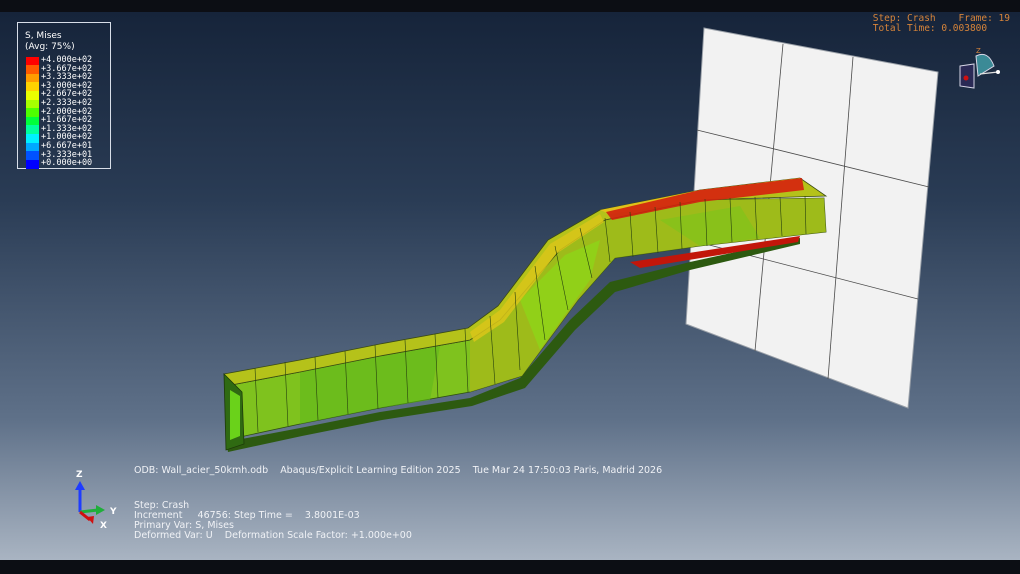 Image resolution: width=1020 pixels, height=574 pixels. I want to click on legend-swatch, so click(32, 164).